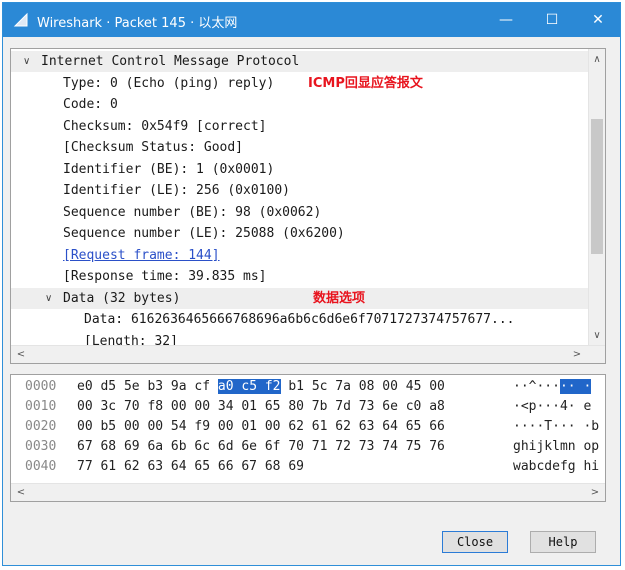 The height and width of the screenshot is (570, 625). I want to click on title-bar: Wireshark · Packet 145 · 以太网 — ☐ ✕, so click(311, 20).